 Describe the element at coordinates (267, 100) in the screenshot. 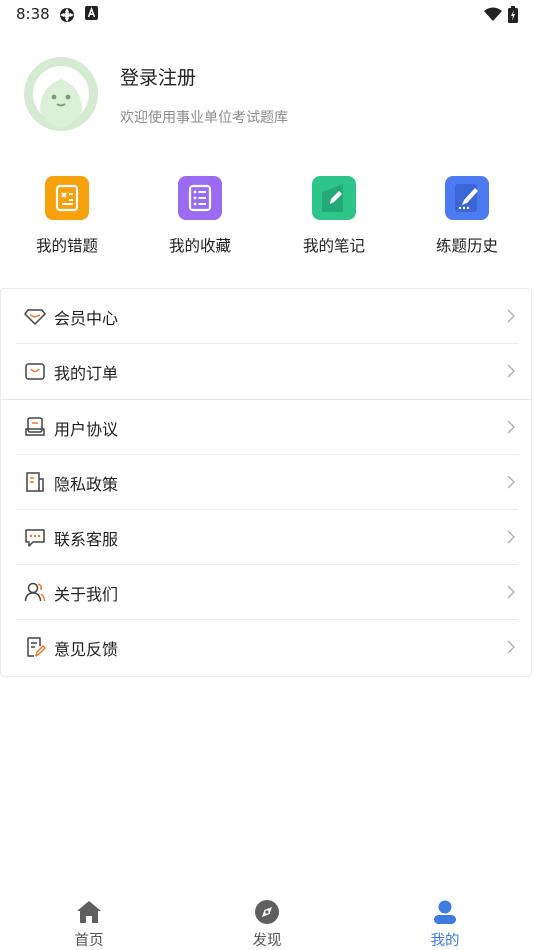

I see `profile-header: 登录注册 欢迎使用事业单位考试题库` at that location.